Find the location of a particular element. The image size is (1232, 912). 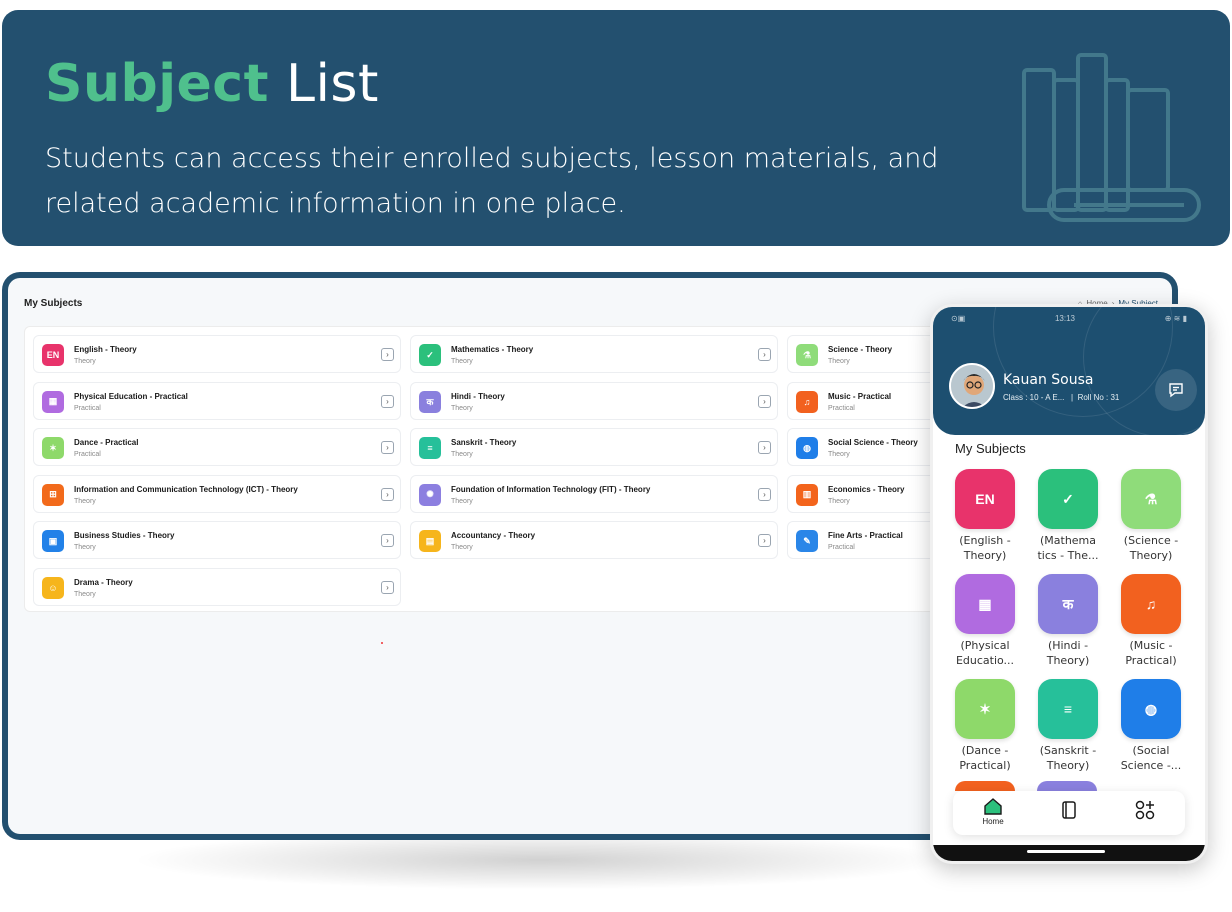

subject-tile: ⚗ (Science - Theory) is located at coordinates (1151, 516).